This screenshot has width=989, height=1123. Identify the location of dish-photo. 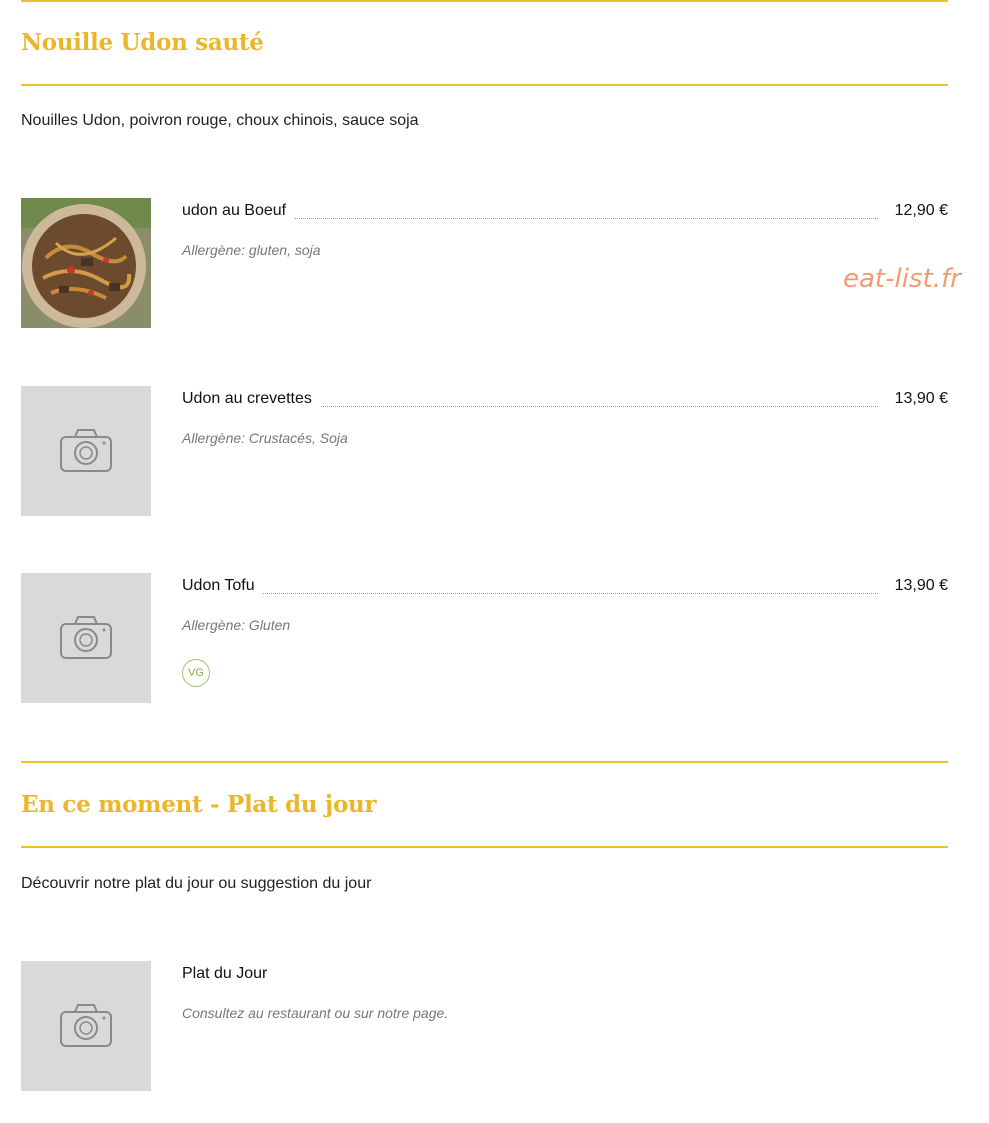
(86, 263).